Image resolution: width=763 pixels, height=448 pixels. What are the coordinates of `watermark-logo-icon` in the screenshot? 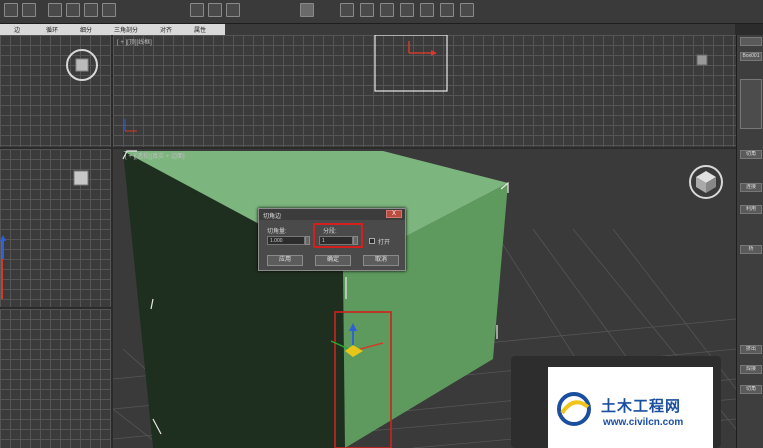 It's located at (574, 409).